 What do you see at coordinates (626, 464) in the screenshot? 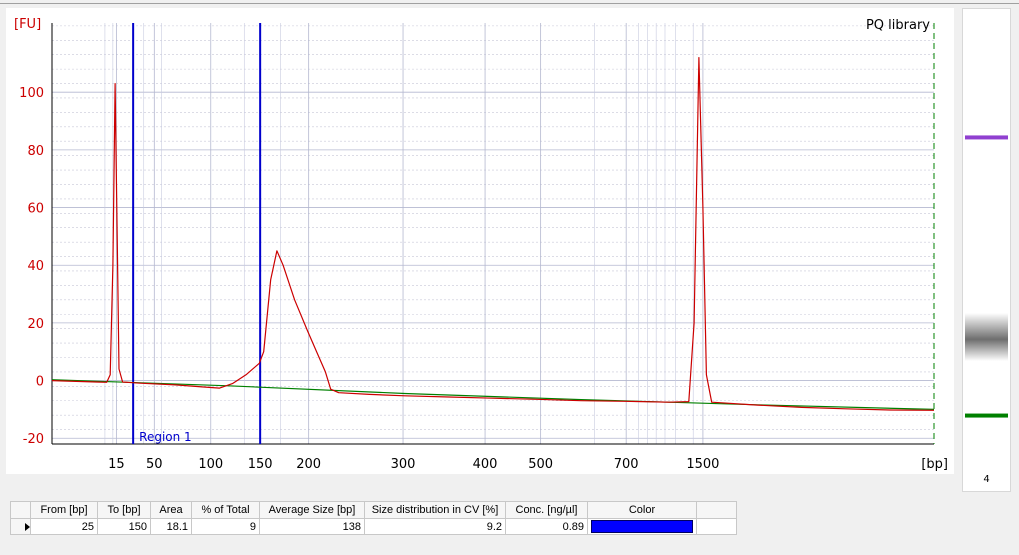
I see `x-tick-label: 700` at bounding box center [626, 464].